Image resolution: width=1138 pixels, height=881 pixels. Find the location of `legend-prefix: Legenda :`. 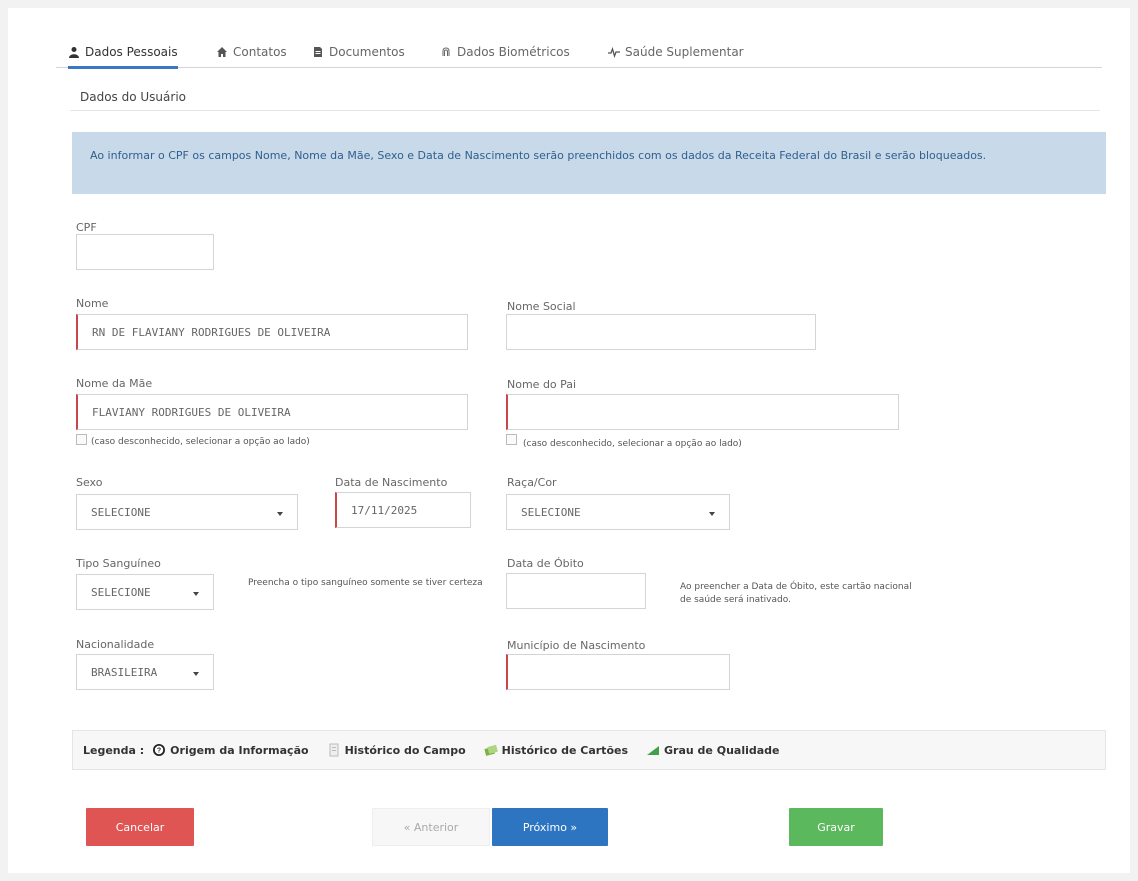

legend-prefix: Legenda : is located at coordinates (114, 750).